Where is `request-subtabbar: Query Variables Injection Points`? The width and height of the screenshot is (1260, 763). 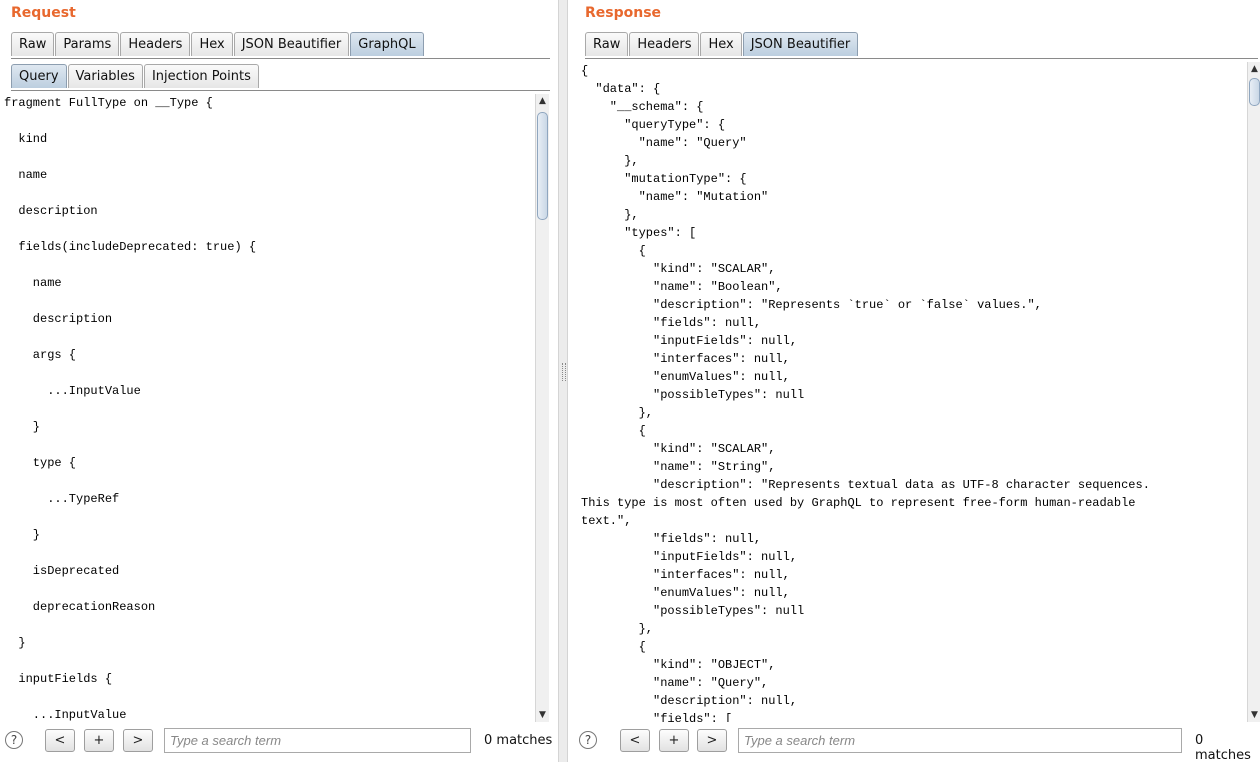
request-subtabbar: Query Variables Injection Points is located at coordinates (280, 77).